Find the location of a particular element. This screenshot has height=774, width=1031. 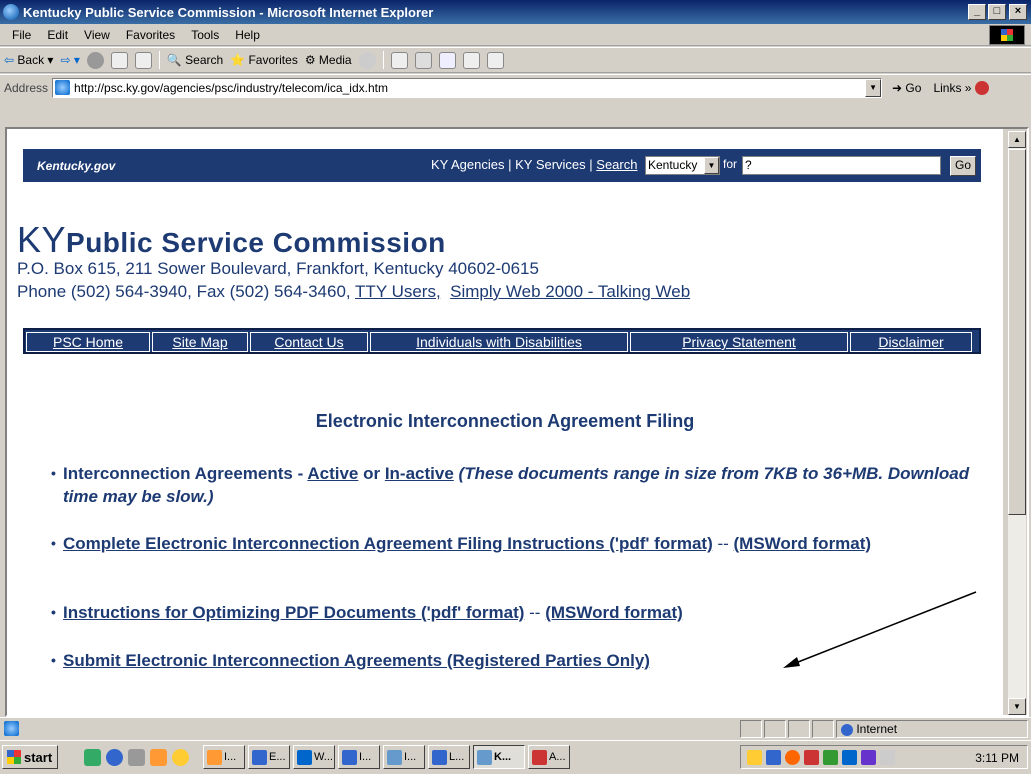

menu-edit: Edit is located at coordinates (57, 35).